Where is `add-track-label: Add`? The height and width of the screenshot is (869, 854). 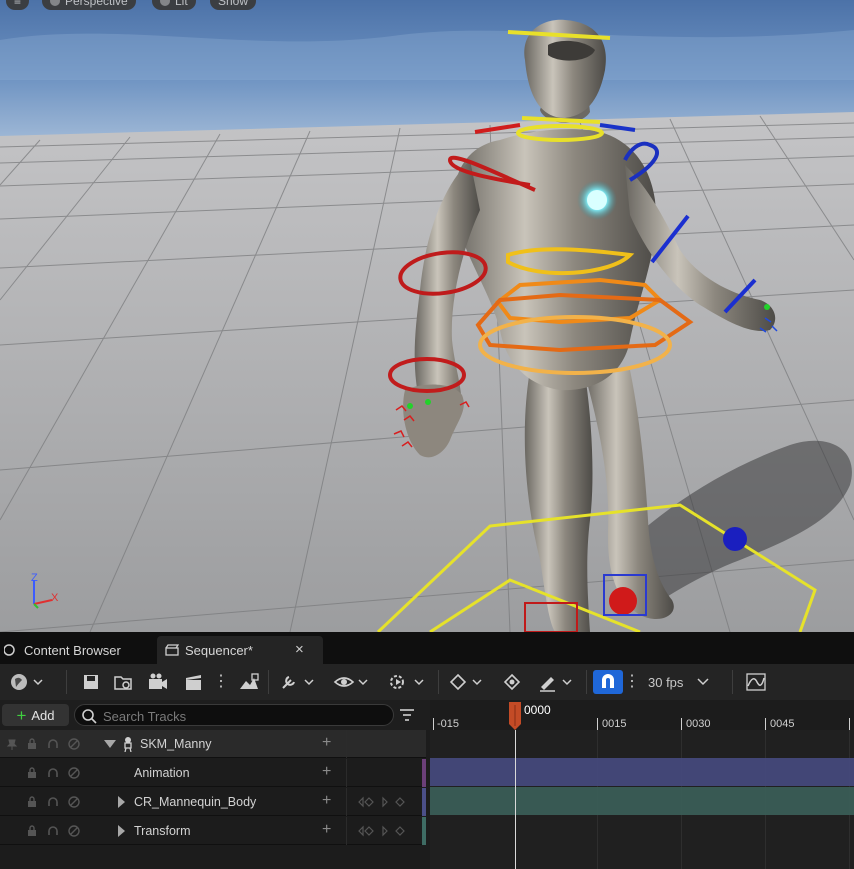 add-track-label: Add is located at coordinates (43, 715).